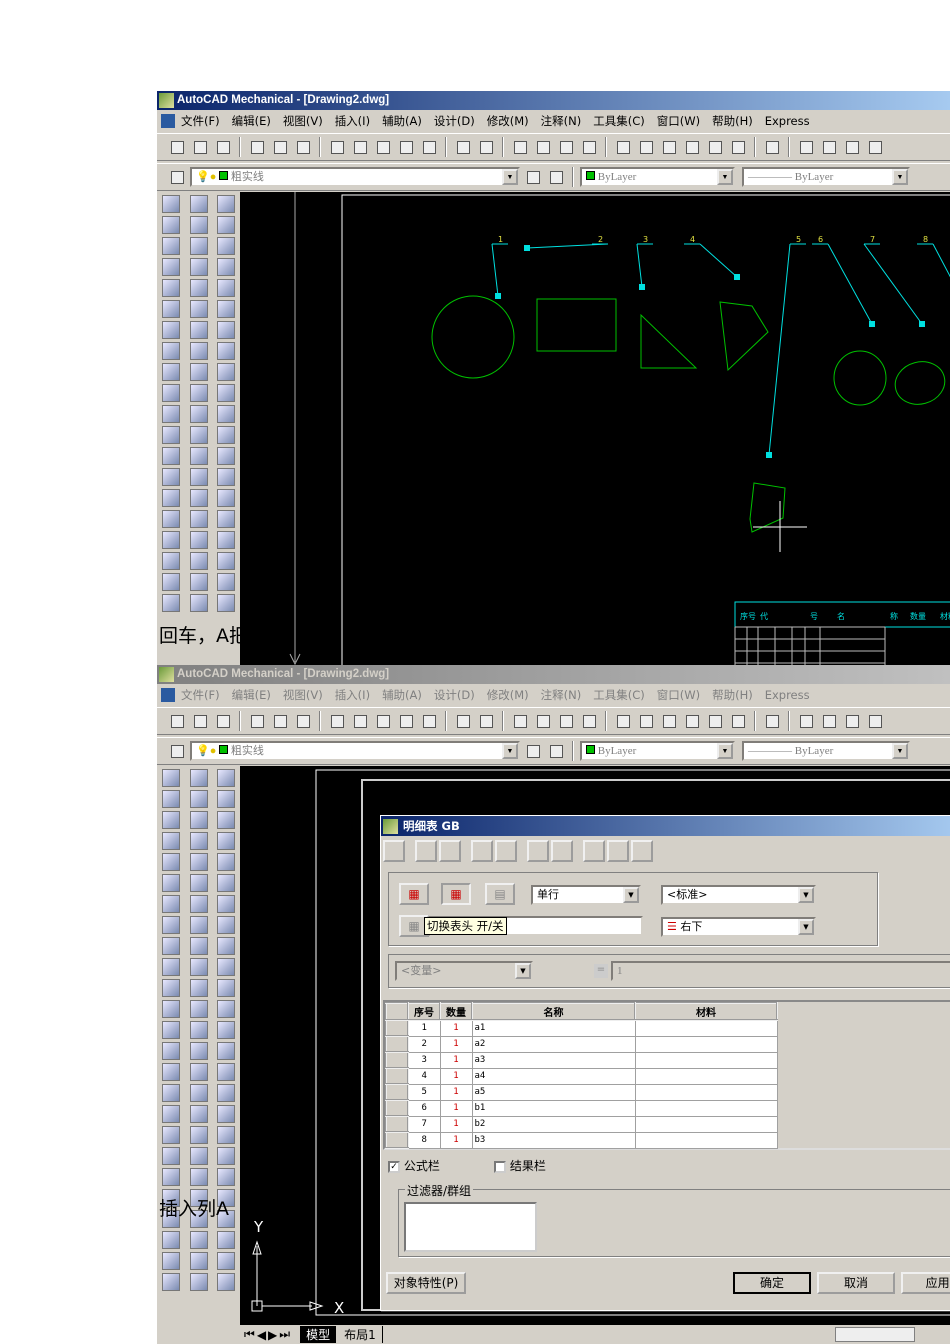  Describe the element at coordinates (520, 147) in the screenshot. I see `pan-icon` at that location.